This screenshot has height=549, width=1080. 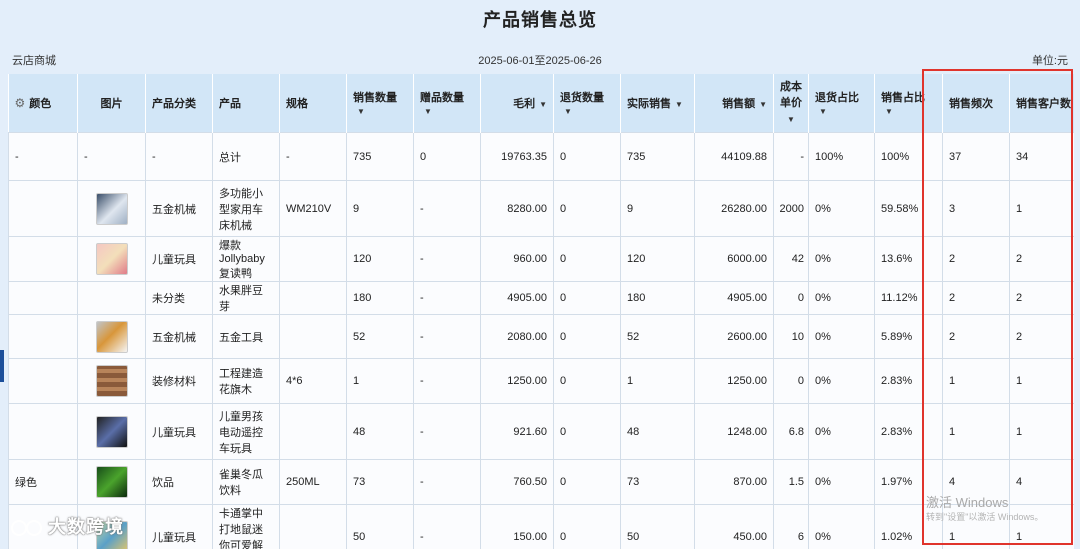 I want to click on cell-qty: 735, so click(x=380, y=156).